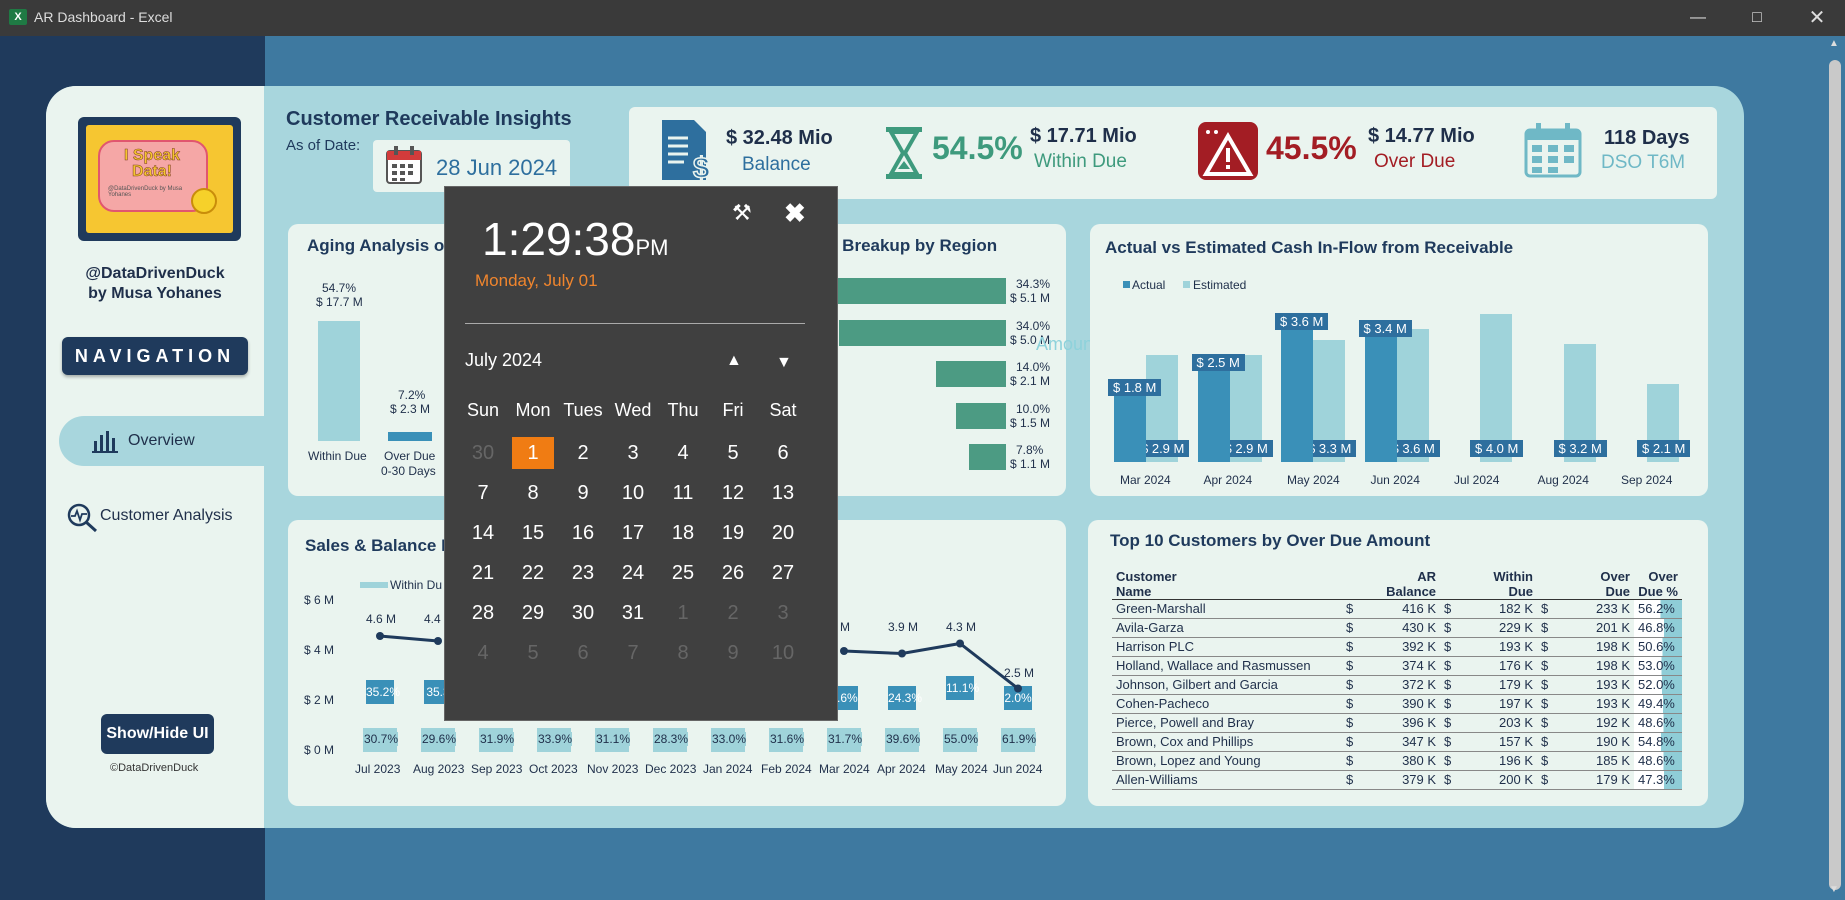 This screenshot has width=1845, height=900. I want to click on table-cell: 233 K, so click(1598, 609).